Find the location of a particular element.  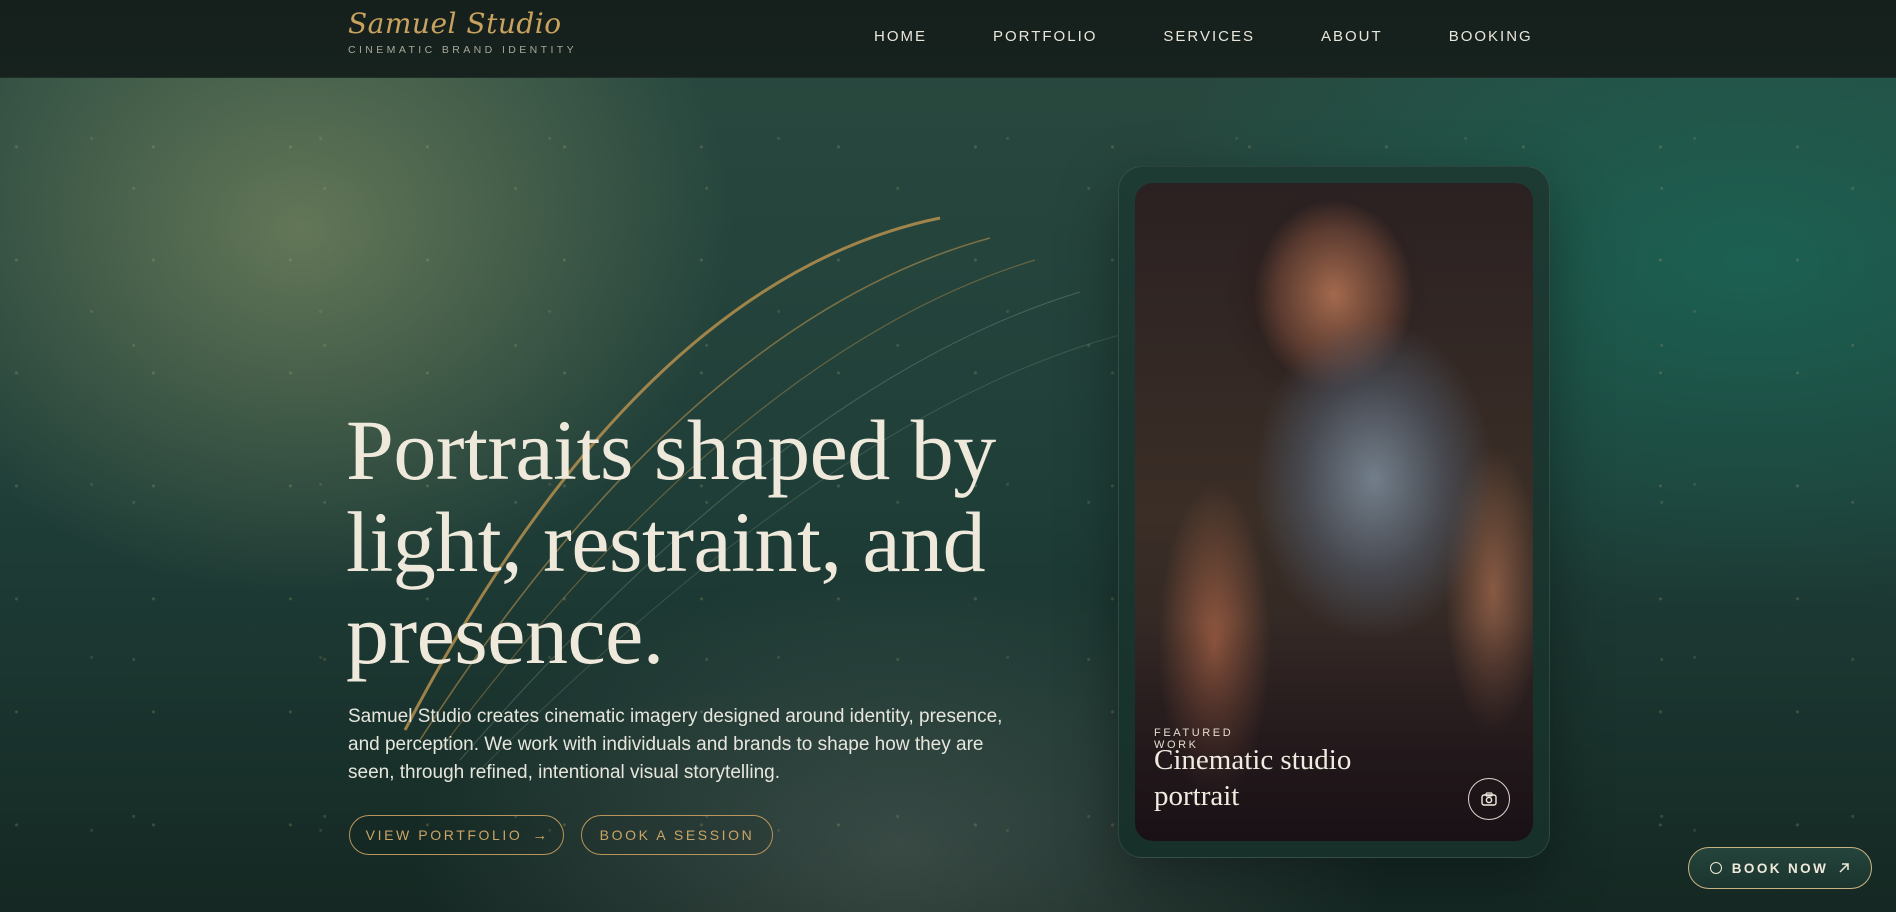

main-menu: HOME PORTFOLIO SERVICES ABOUT BOOKING is located at coordinates (1203, 36).